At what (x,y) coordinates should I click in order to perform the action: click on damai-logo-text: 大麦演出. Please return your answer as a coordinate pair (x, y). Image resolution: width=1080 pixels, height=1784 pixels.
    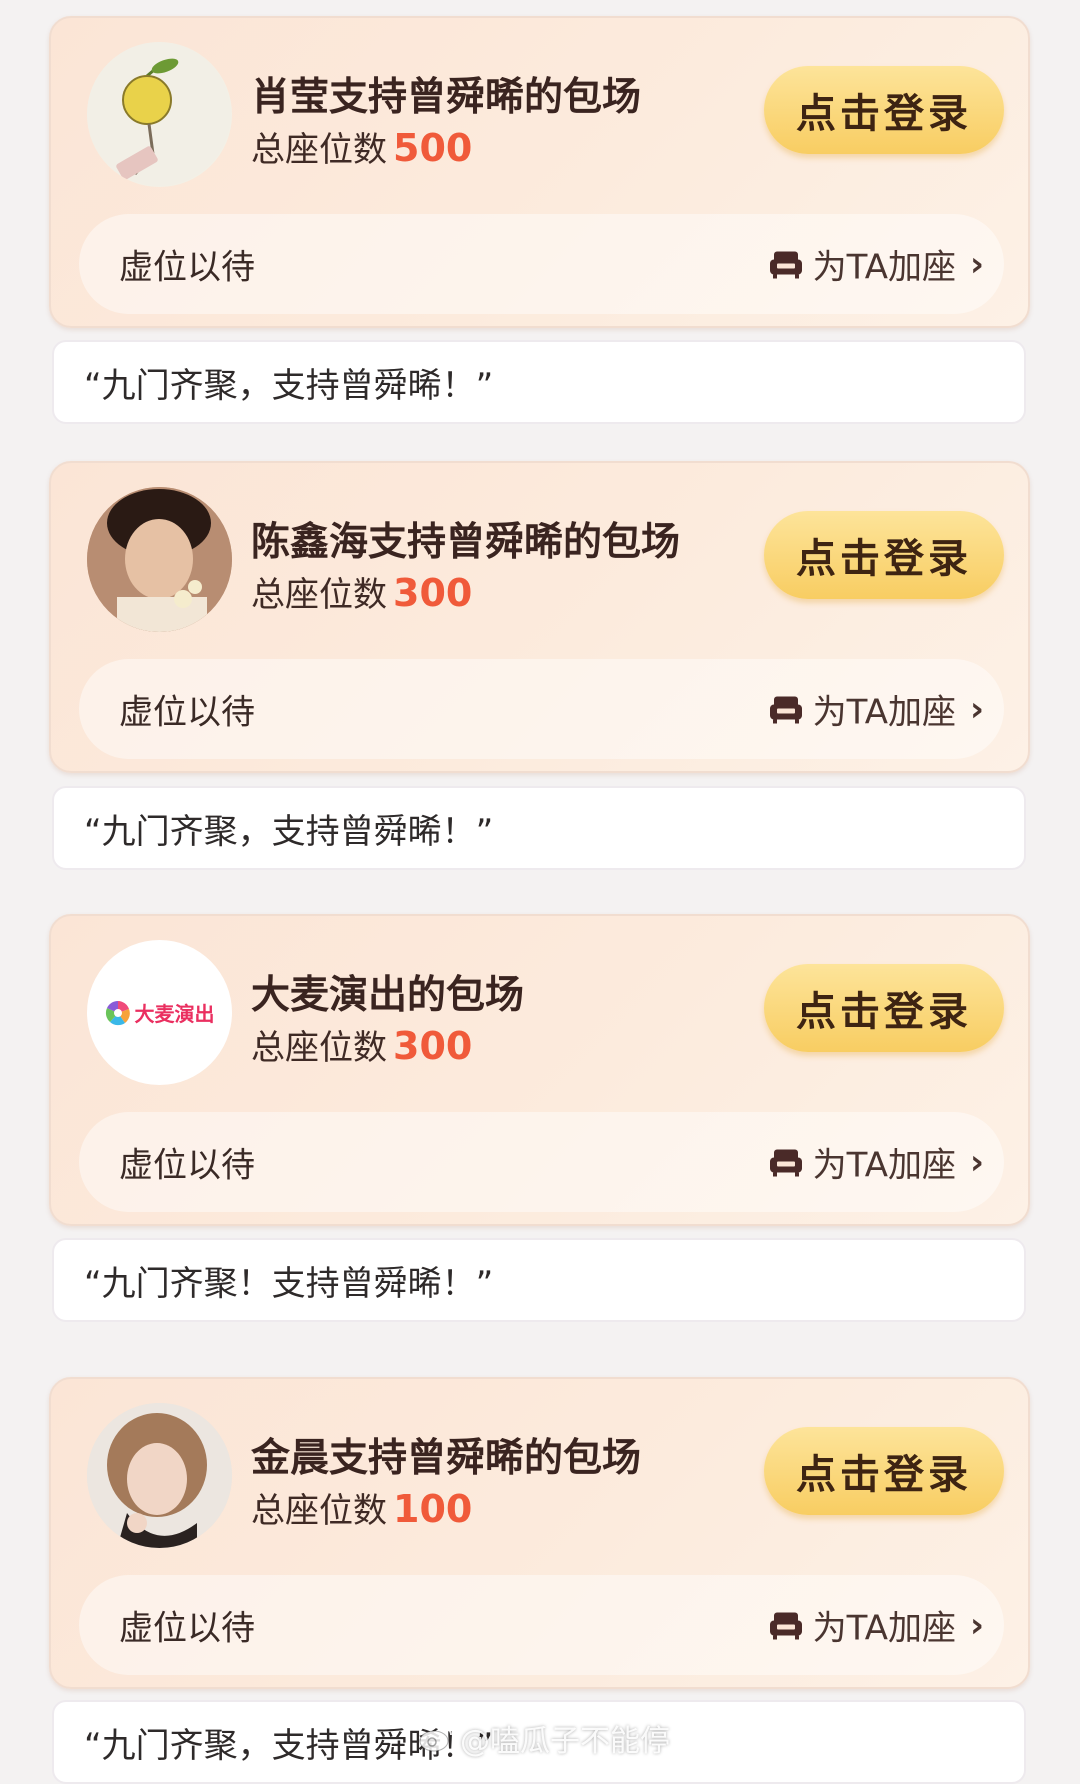
    Looking at the image, I should click on (174, 1014).